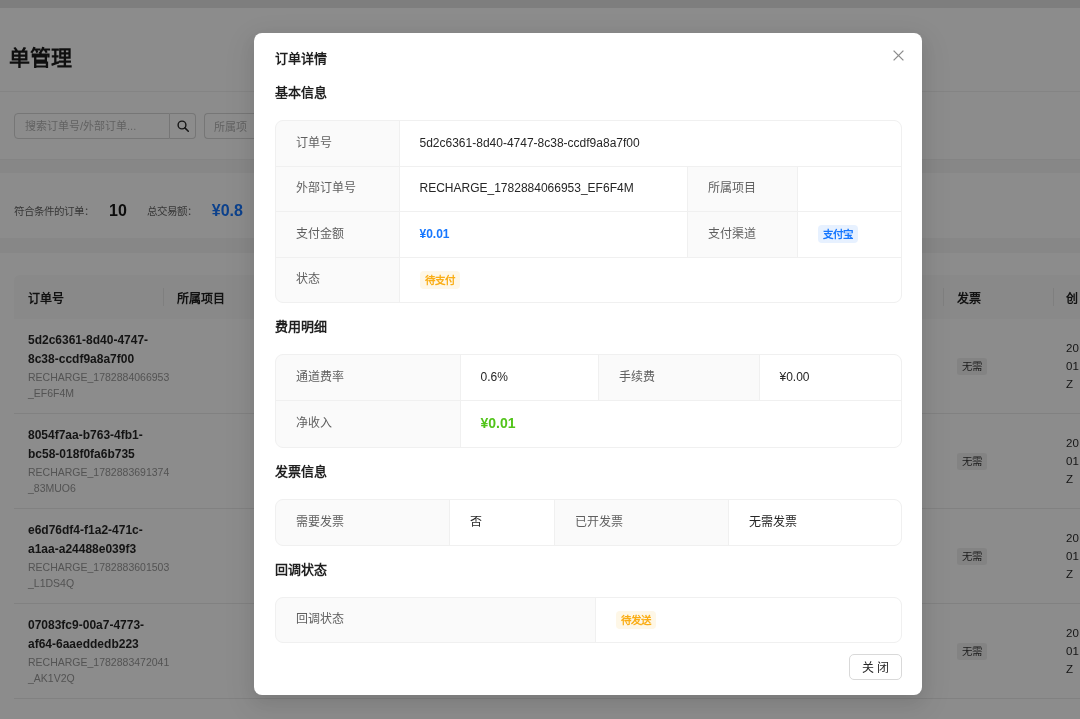 The image size is (1080, 719). I want to click on section-title: 费用明细, so click(301, 327).